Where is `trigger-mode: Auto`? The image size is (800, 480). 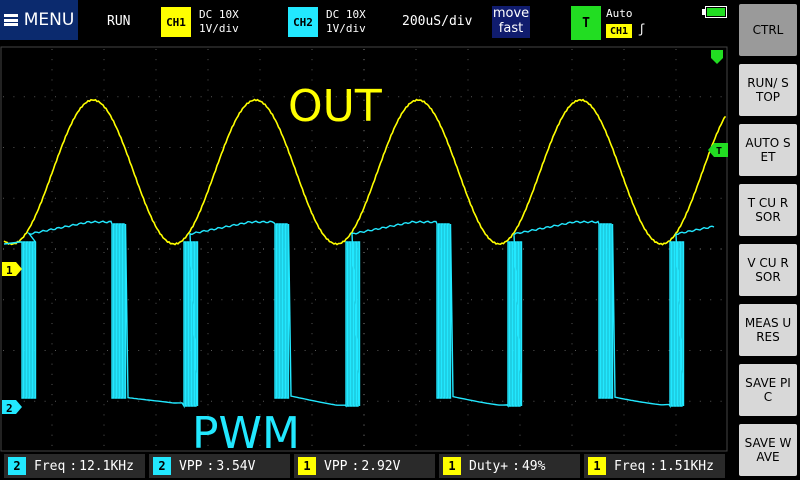
trigger-mode: Auto is located at coordinates (619, 13).